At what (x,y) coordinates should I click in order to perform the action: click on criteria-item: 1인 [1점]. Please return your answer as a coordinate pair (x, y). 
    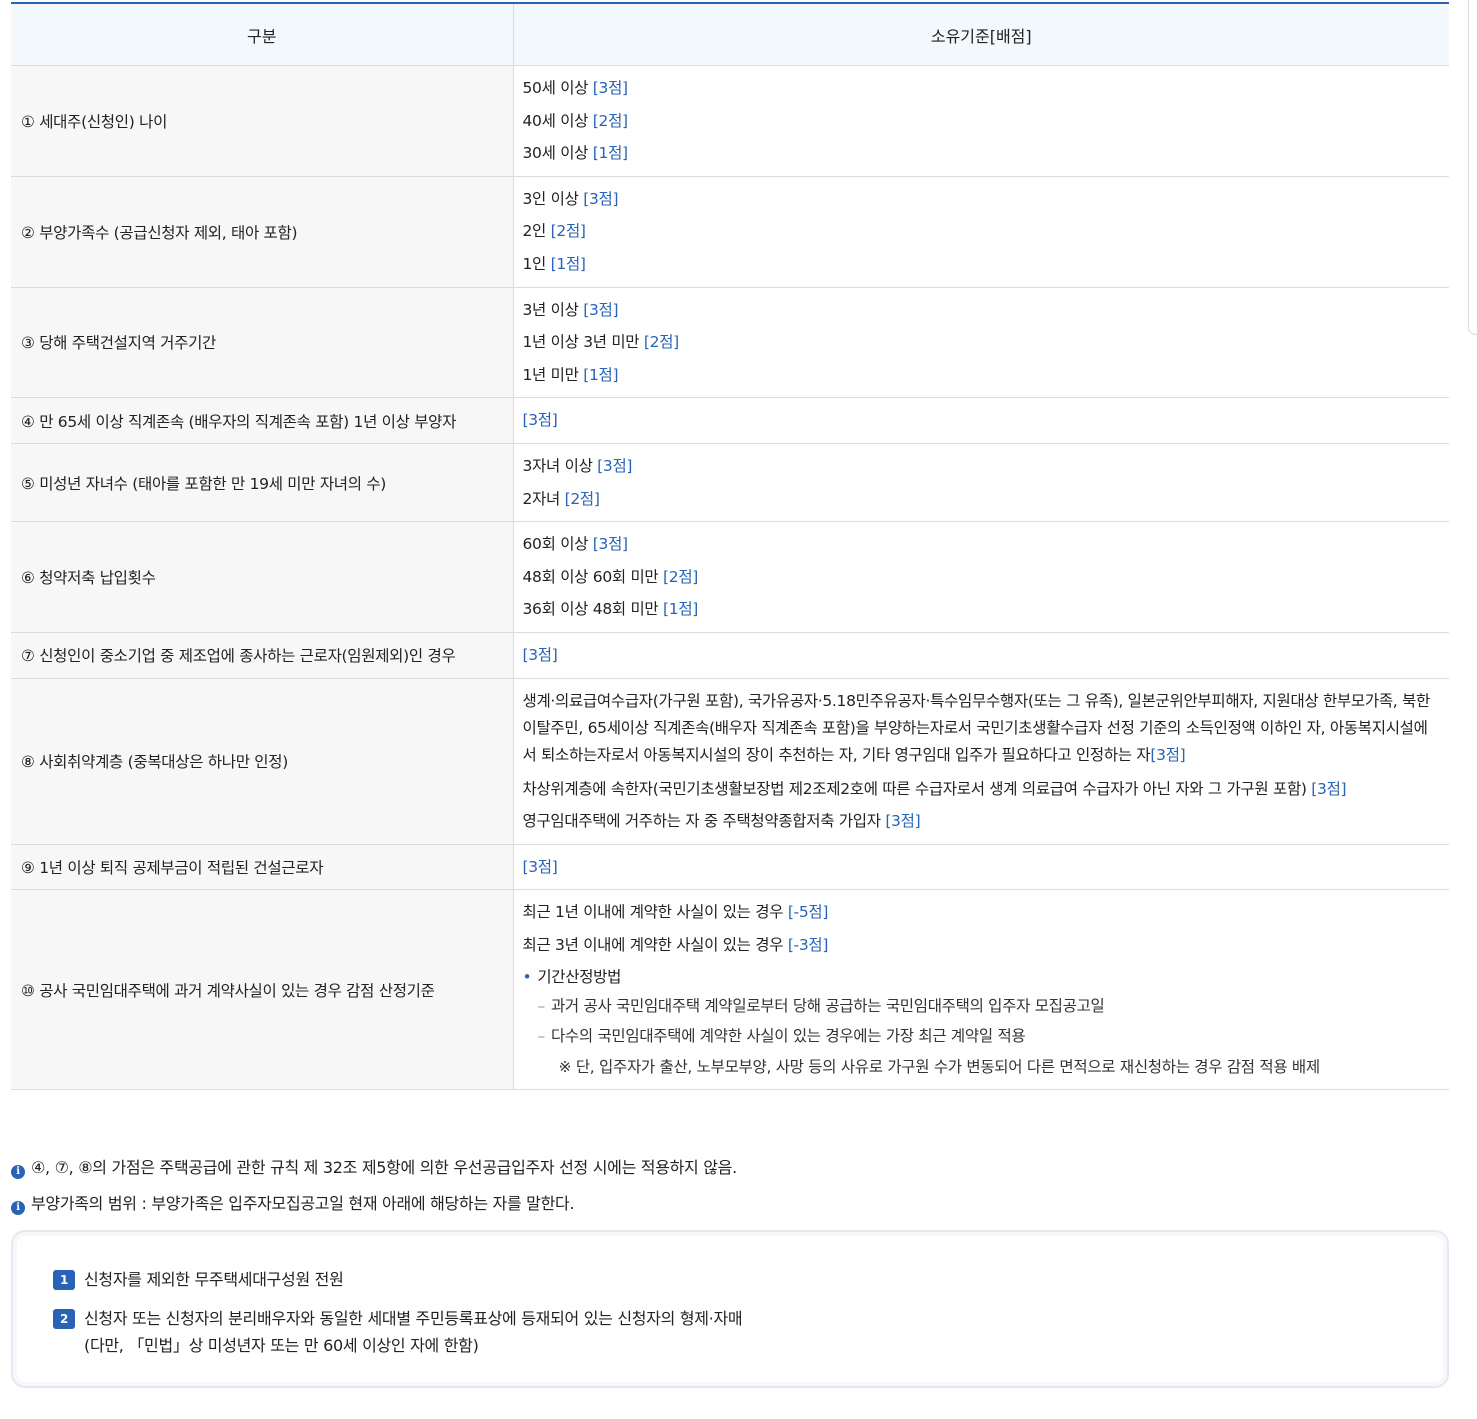
    Looking at the image, I should click on (554, 263).